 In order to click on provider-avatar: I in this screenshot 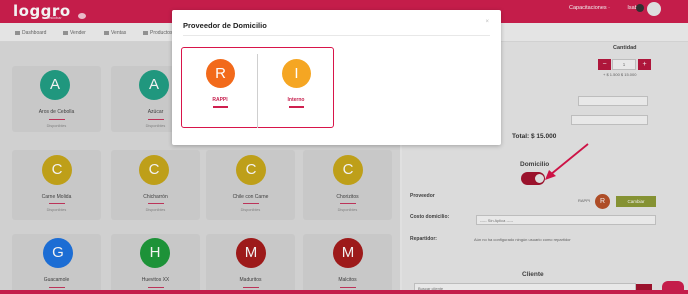, I will do `click(296, 73)`.